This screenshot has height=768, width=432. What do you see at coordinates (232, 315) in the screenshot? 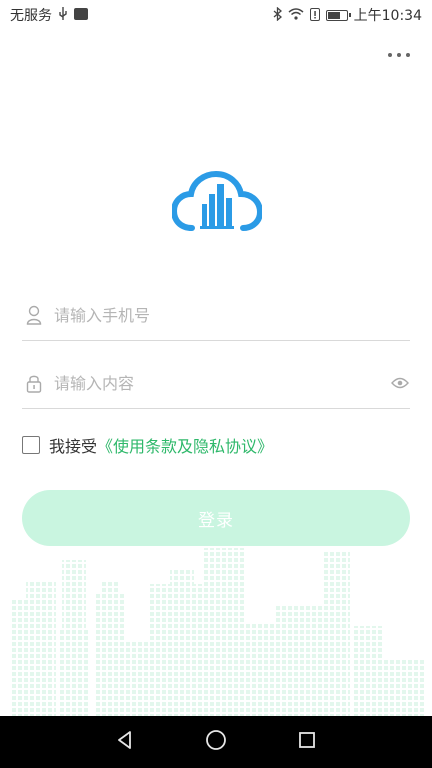
I see `phone-input` at bounding box center [232, 315].